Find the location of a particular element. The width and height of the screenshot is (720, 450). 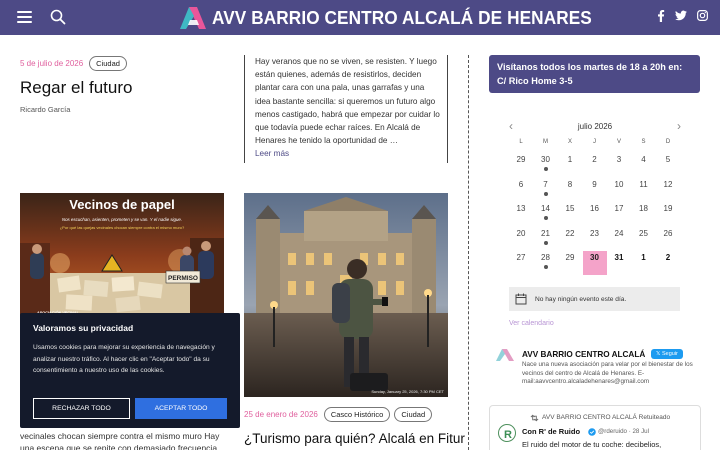

calendar-day-number: 24 is located at coordinates (619, 233).